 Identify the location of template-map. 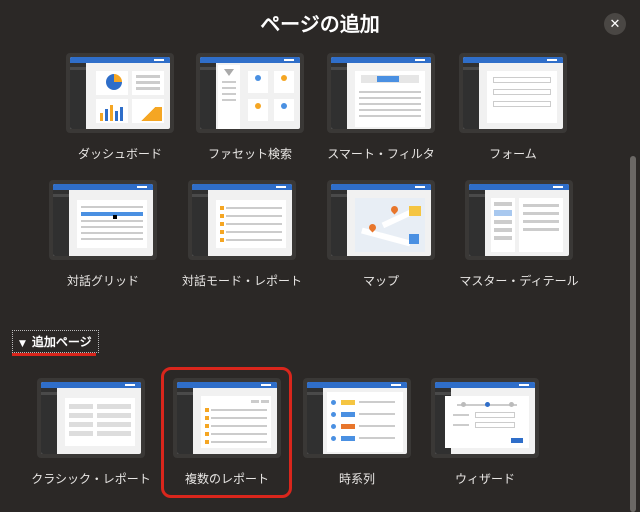
(381, 220).